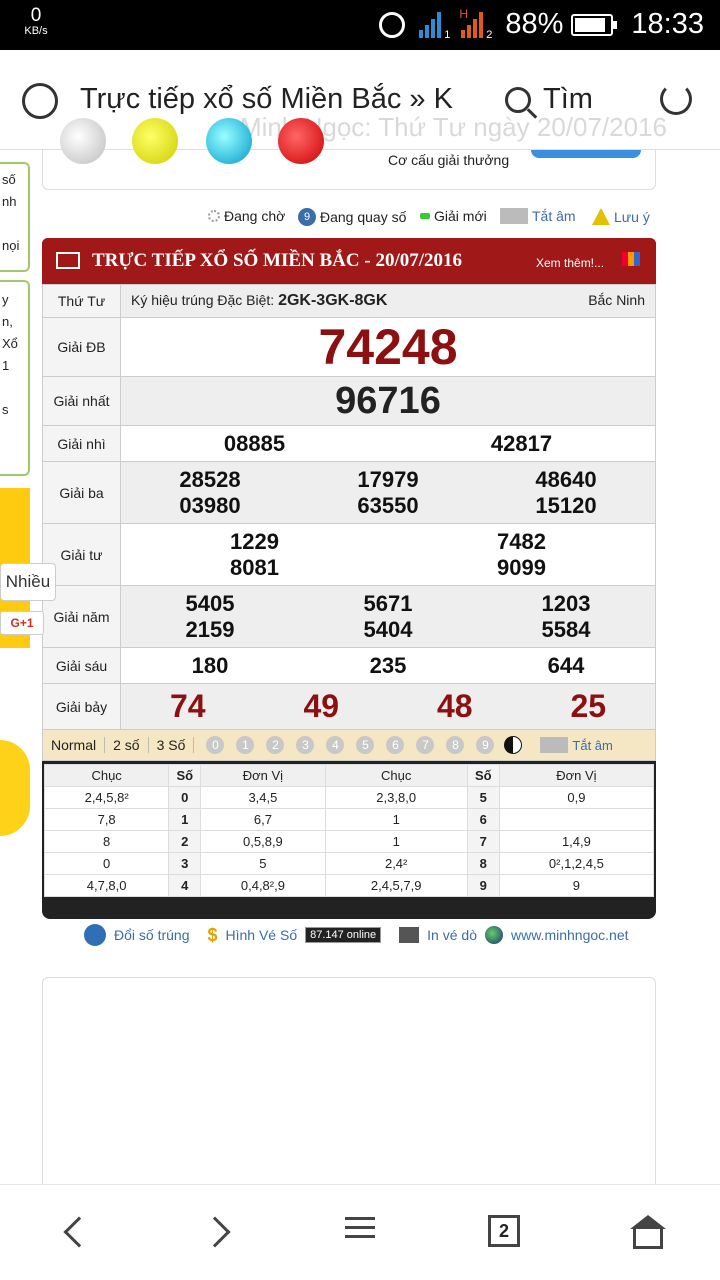 The width and height of the screenshot is (720, 1280). What do you see at coordinates (521, 443) in the screenshot?
I see `second-prize: 42817` at bounding box center [521, 443].